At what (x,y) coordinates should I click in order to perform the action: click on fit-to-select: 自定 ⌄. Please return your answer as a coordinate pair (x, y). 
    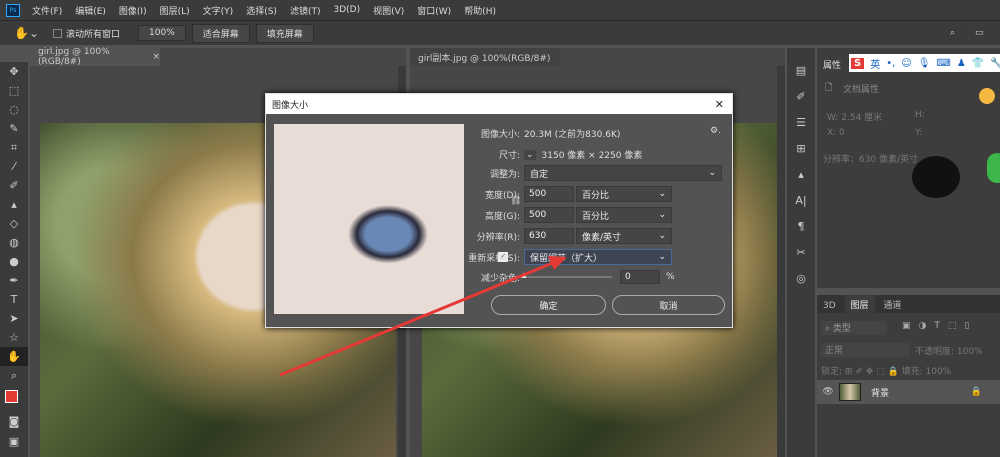
    Looking at the image, I should click on (623, 173).